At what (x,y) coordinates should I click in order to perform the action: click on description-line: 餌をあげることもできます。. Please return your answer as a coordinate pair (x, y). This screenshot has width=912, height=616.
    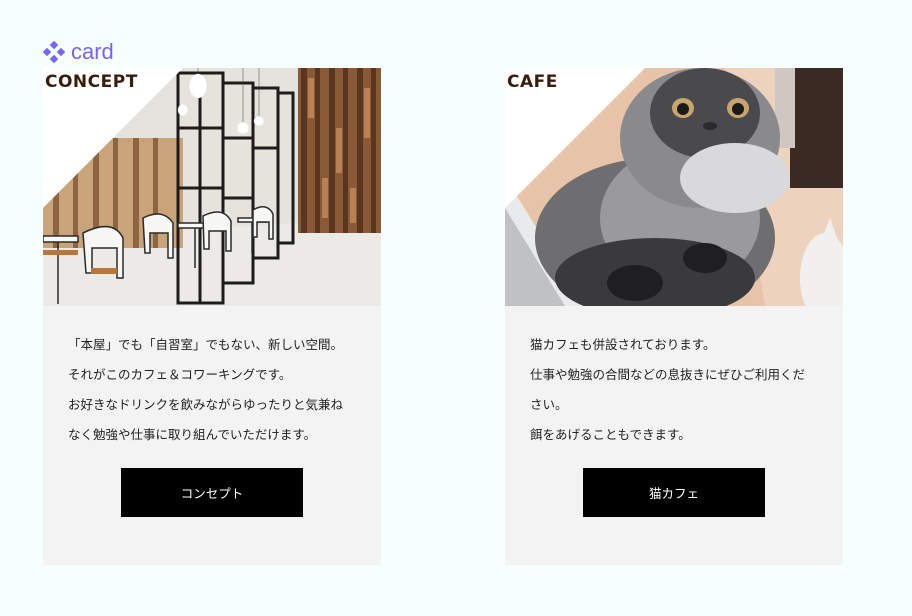
    Looking at the image, I should click on (610, 434).